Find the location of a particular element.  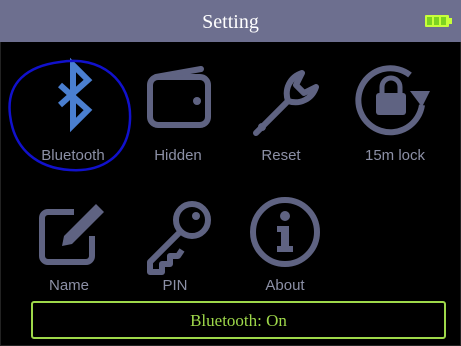

status-text: Bluetooth: On is located at coordinates (238, 320).